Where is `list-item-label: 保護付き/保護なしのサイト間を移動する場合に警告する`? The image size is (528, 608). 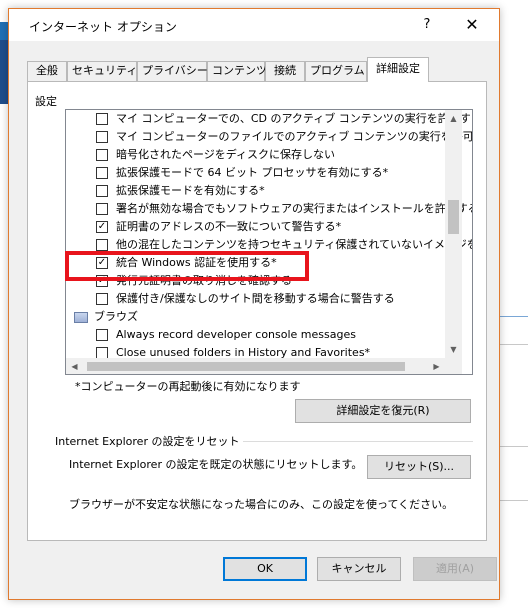 list-item-label: 保護付き/保護なしのサイト間を移動する場合に警告する is located at coordinates (255, 298).